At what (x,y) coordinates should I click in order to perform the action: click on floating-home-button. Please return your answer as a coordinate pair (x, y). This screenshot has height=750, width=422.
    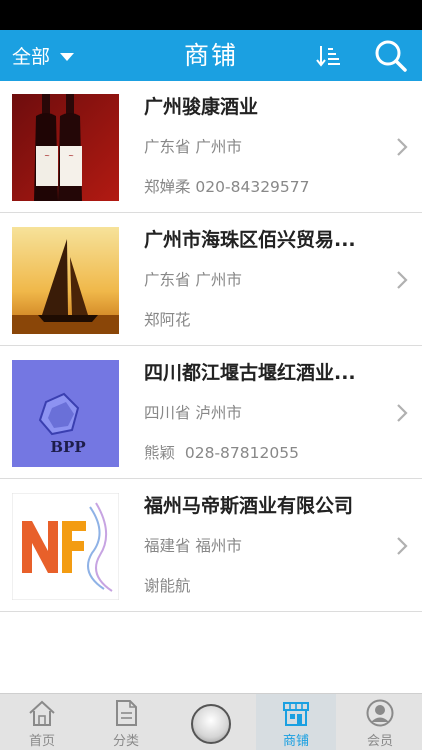
    Looking at the image, I should click on (211, 724).